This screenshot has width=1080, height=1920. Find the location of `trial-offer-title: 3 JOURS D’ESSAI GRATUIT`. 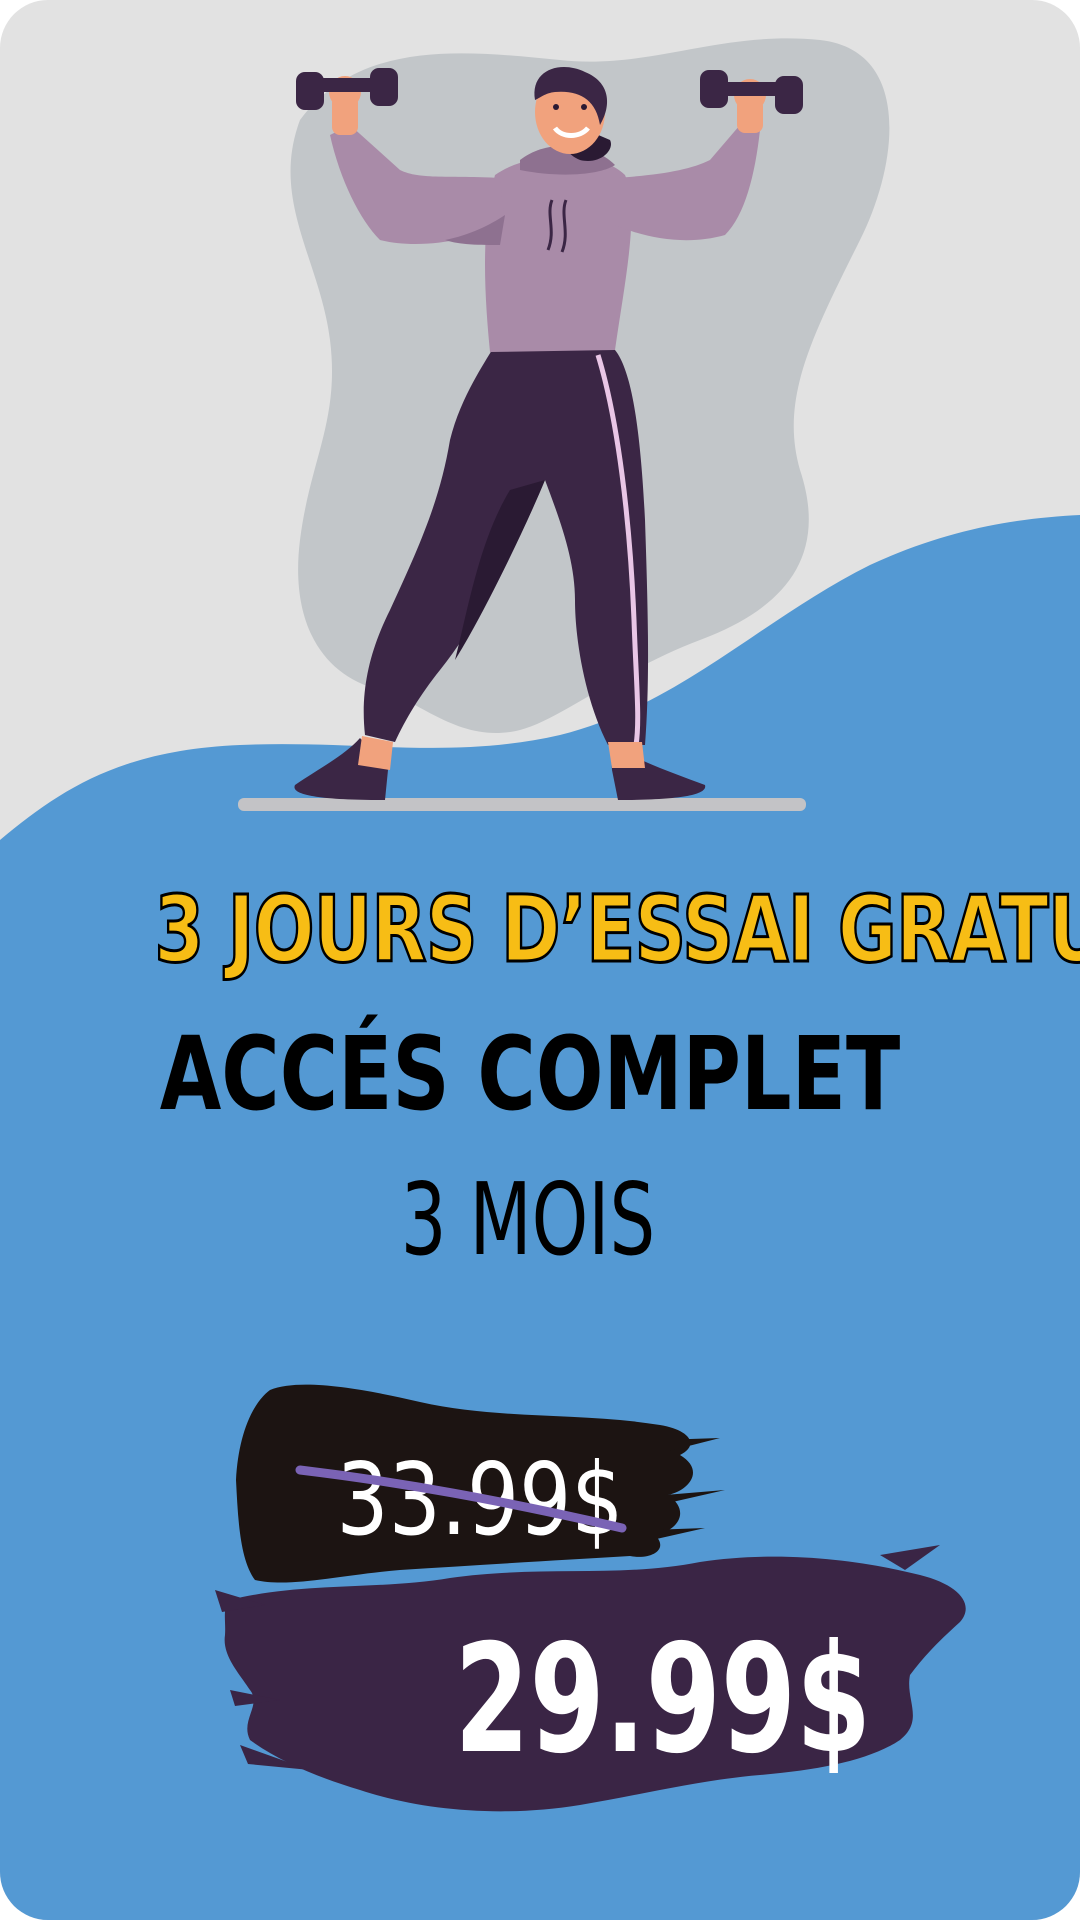

trial-offer-title: 3 JOURS D’ESSAI GRATUIT is located at coordinates (616, 930).